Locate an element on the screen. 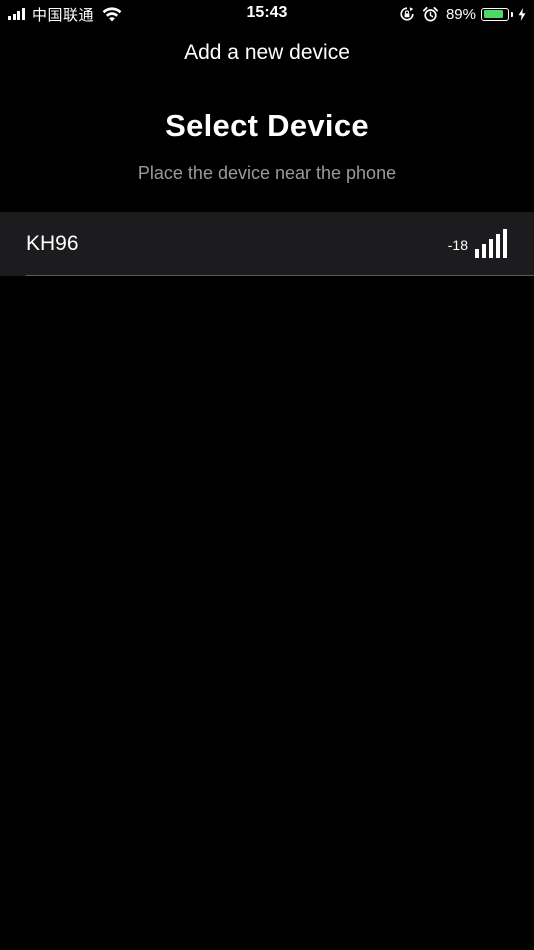 The height and width of the screenshot is (950, 534). battery-cap is located at coordinates (512, 14).